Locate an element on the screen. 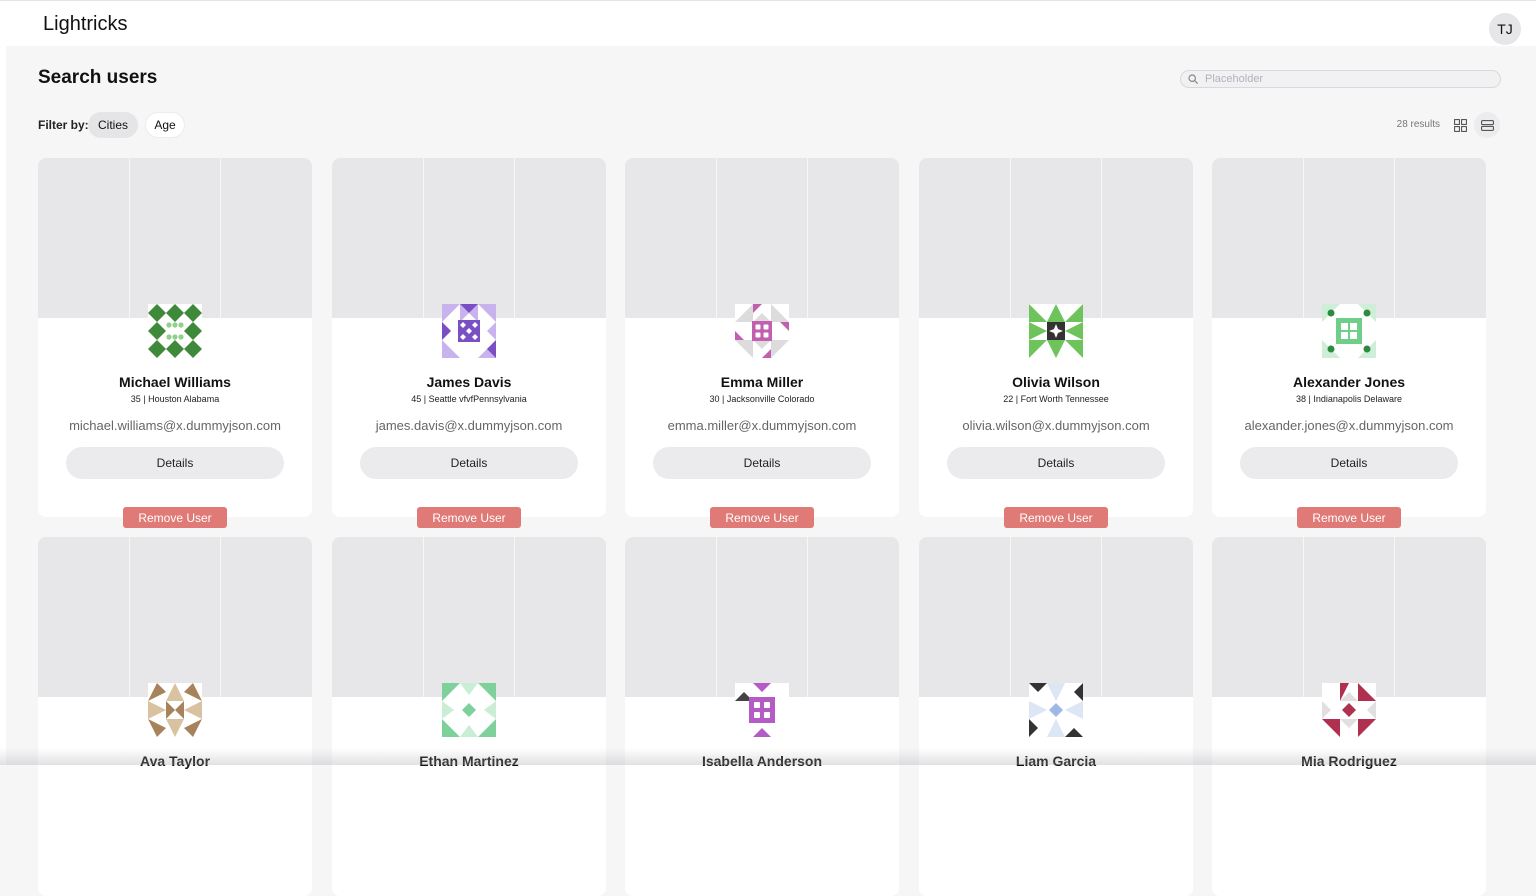 This screenshot has width=1536, height=896. filter-chip-cities: Cities is located at coordinates (113, 125).